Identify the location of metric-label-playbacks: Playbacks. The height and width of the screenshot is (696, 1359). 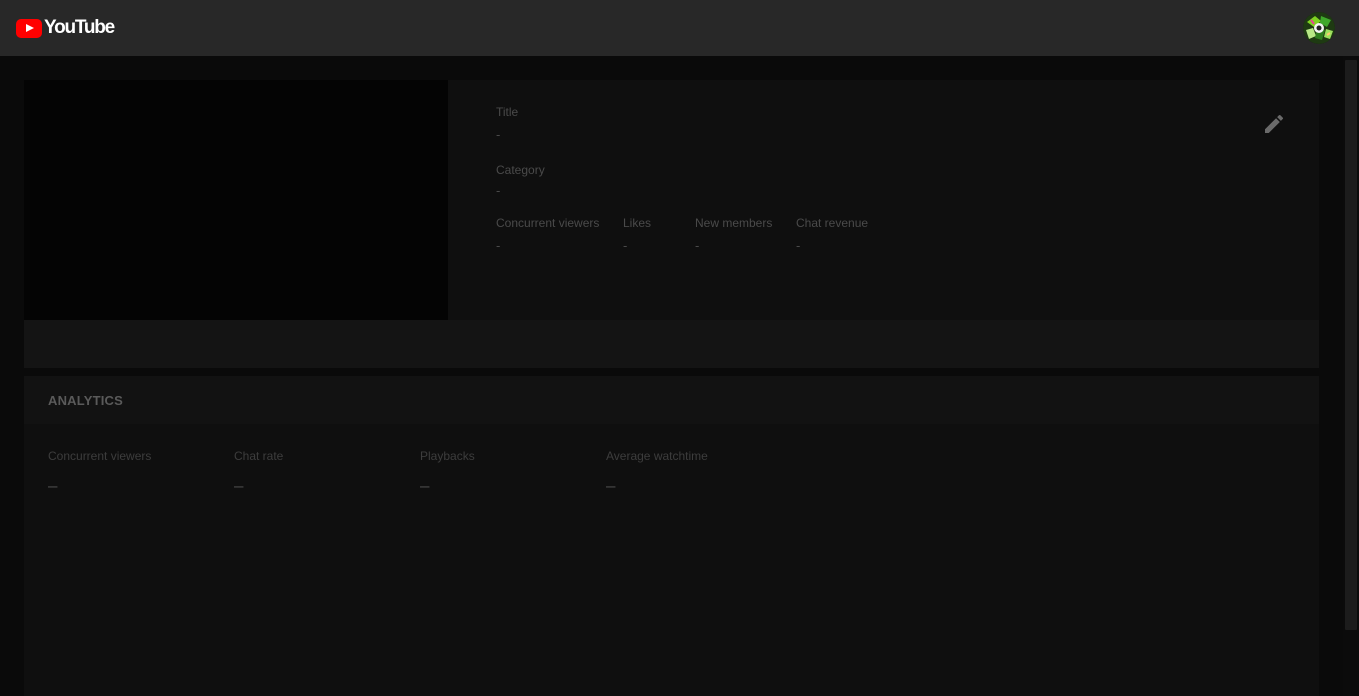
(447, 456).